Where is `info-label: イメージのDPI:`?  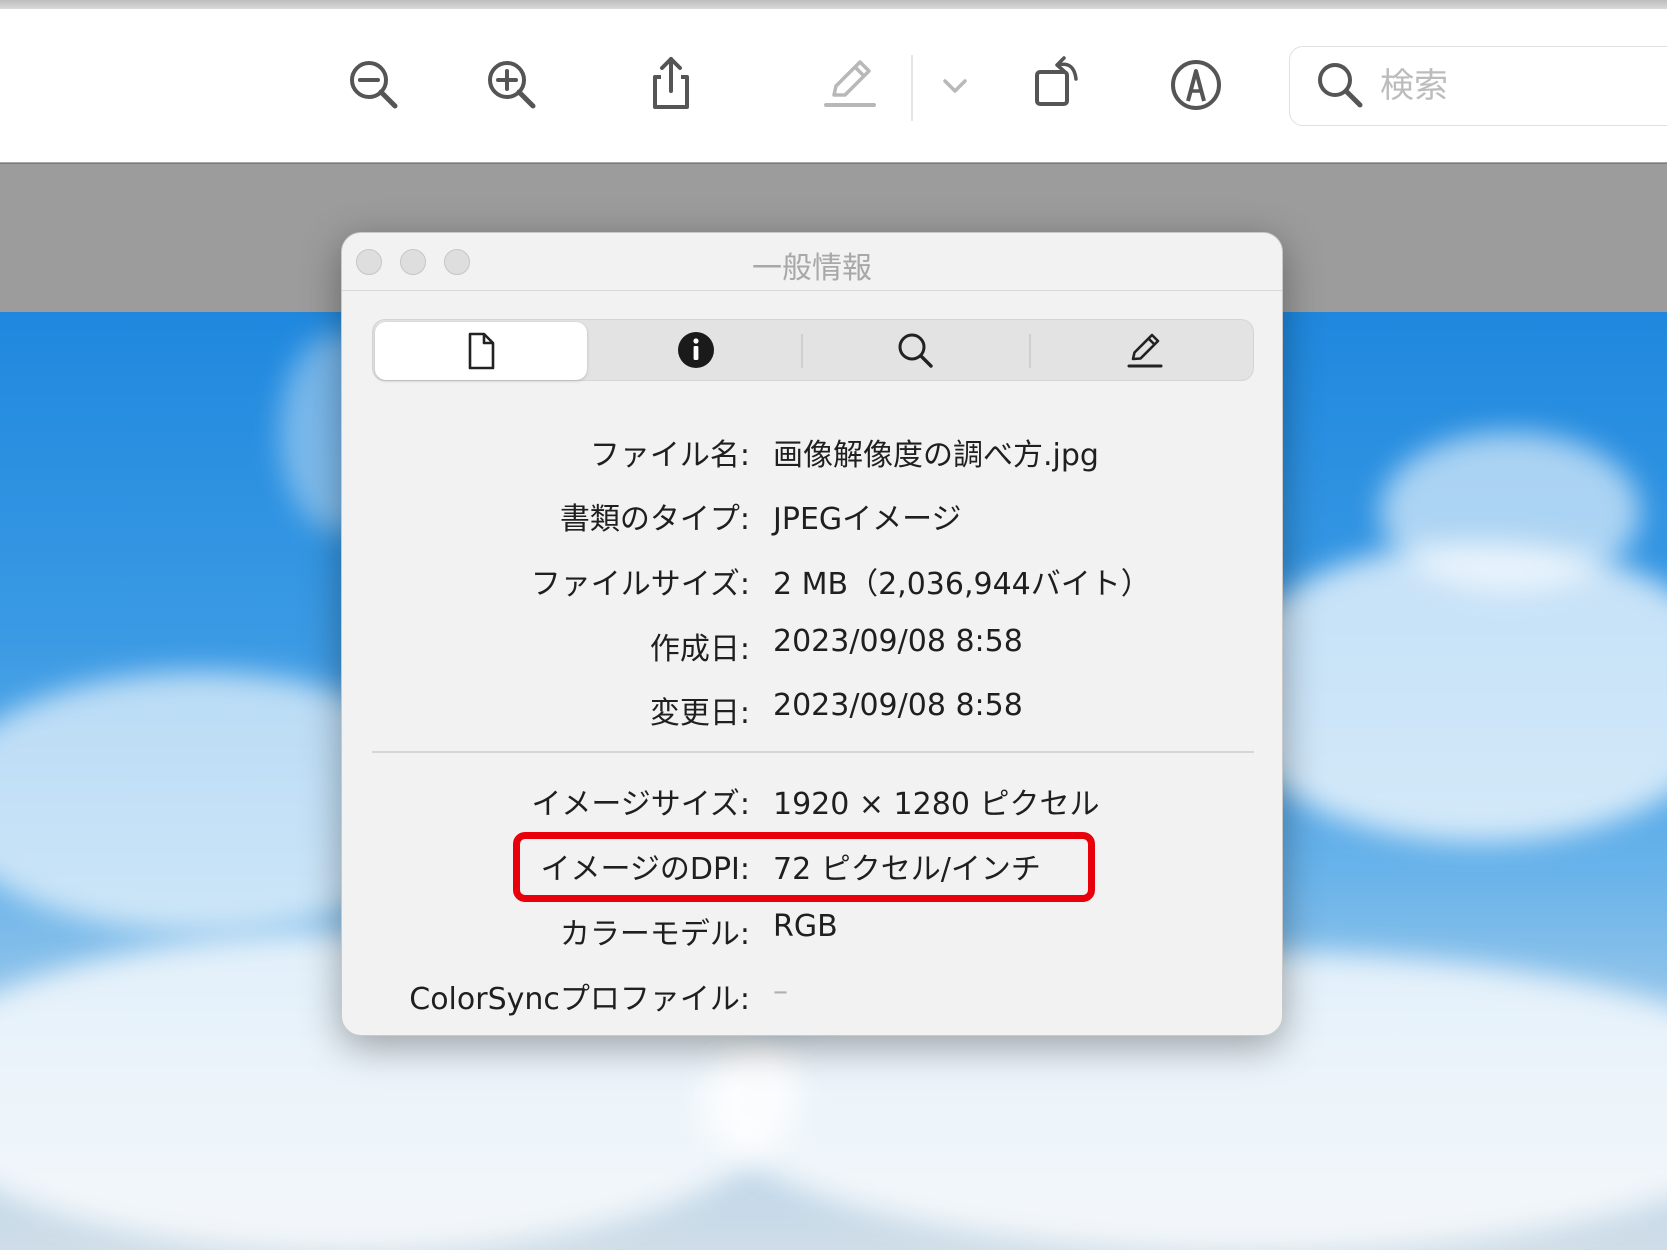
info-label: イメージのDPI: is located at coordinates (645, 869).